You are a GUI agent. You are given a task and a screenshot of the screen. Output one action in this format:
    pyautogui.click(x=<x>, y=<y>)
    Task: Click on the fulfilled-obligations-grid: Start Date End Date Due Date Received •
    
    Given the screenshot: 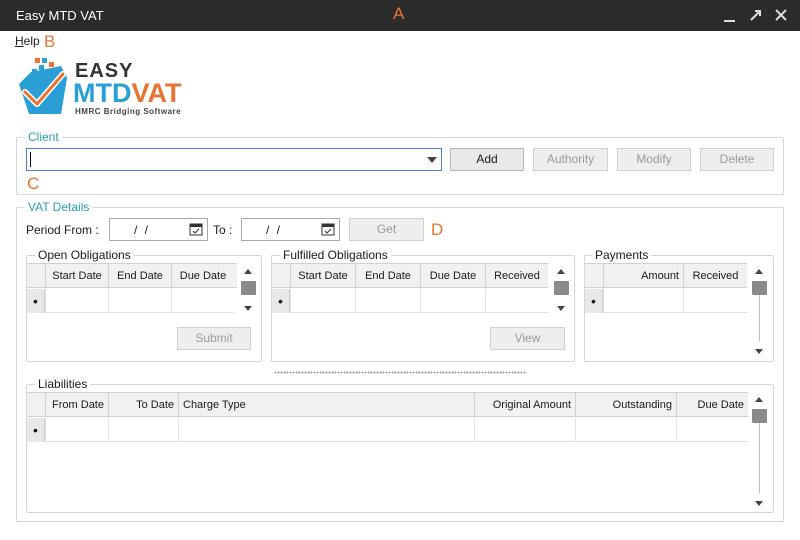 What is the action you would take?
    pyautogui.click(x=410, y=288)
    